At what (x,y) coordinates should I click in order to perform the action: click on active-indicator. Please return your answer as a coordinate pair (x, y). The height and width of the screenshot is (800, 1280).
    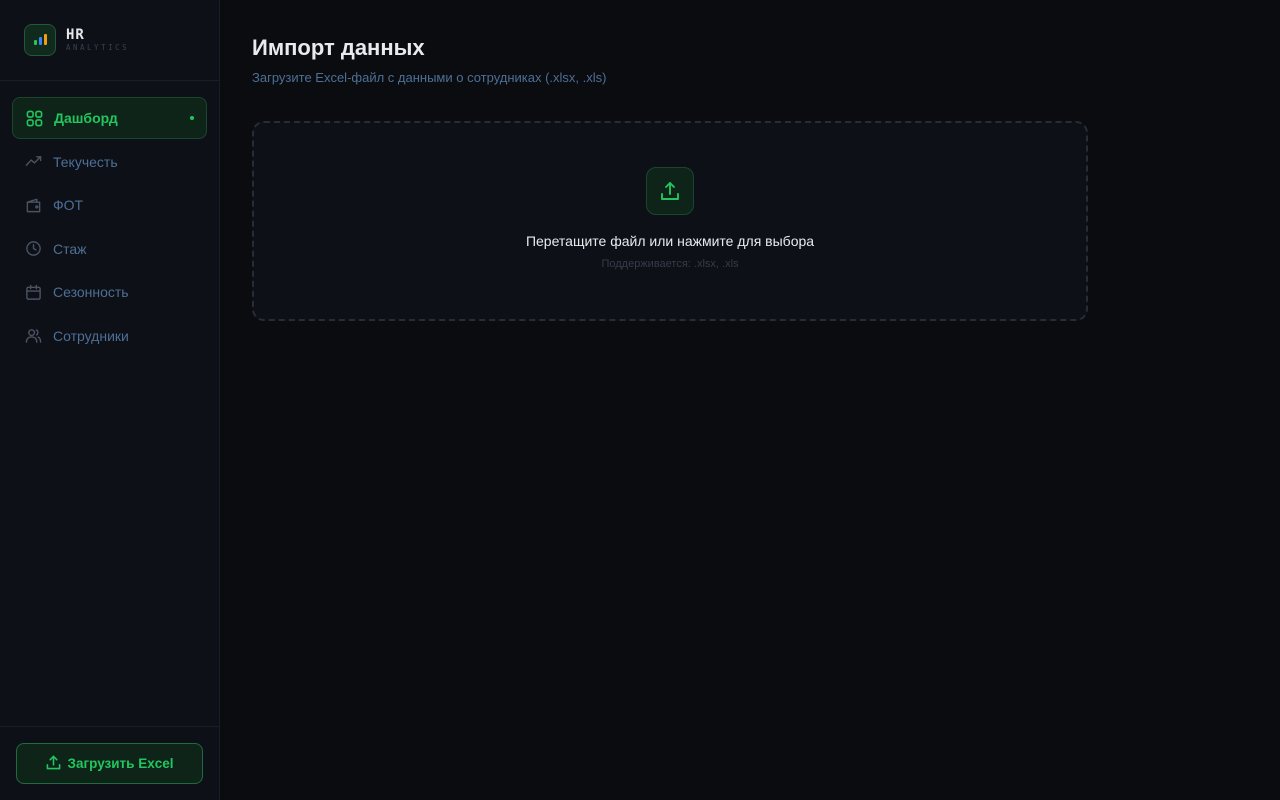
    Looking at the image, I should click on (192, 118).